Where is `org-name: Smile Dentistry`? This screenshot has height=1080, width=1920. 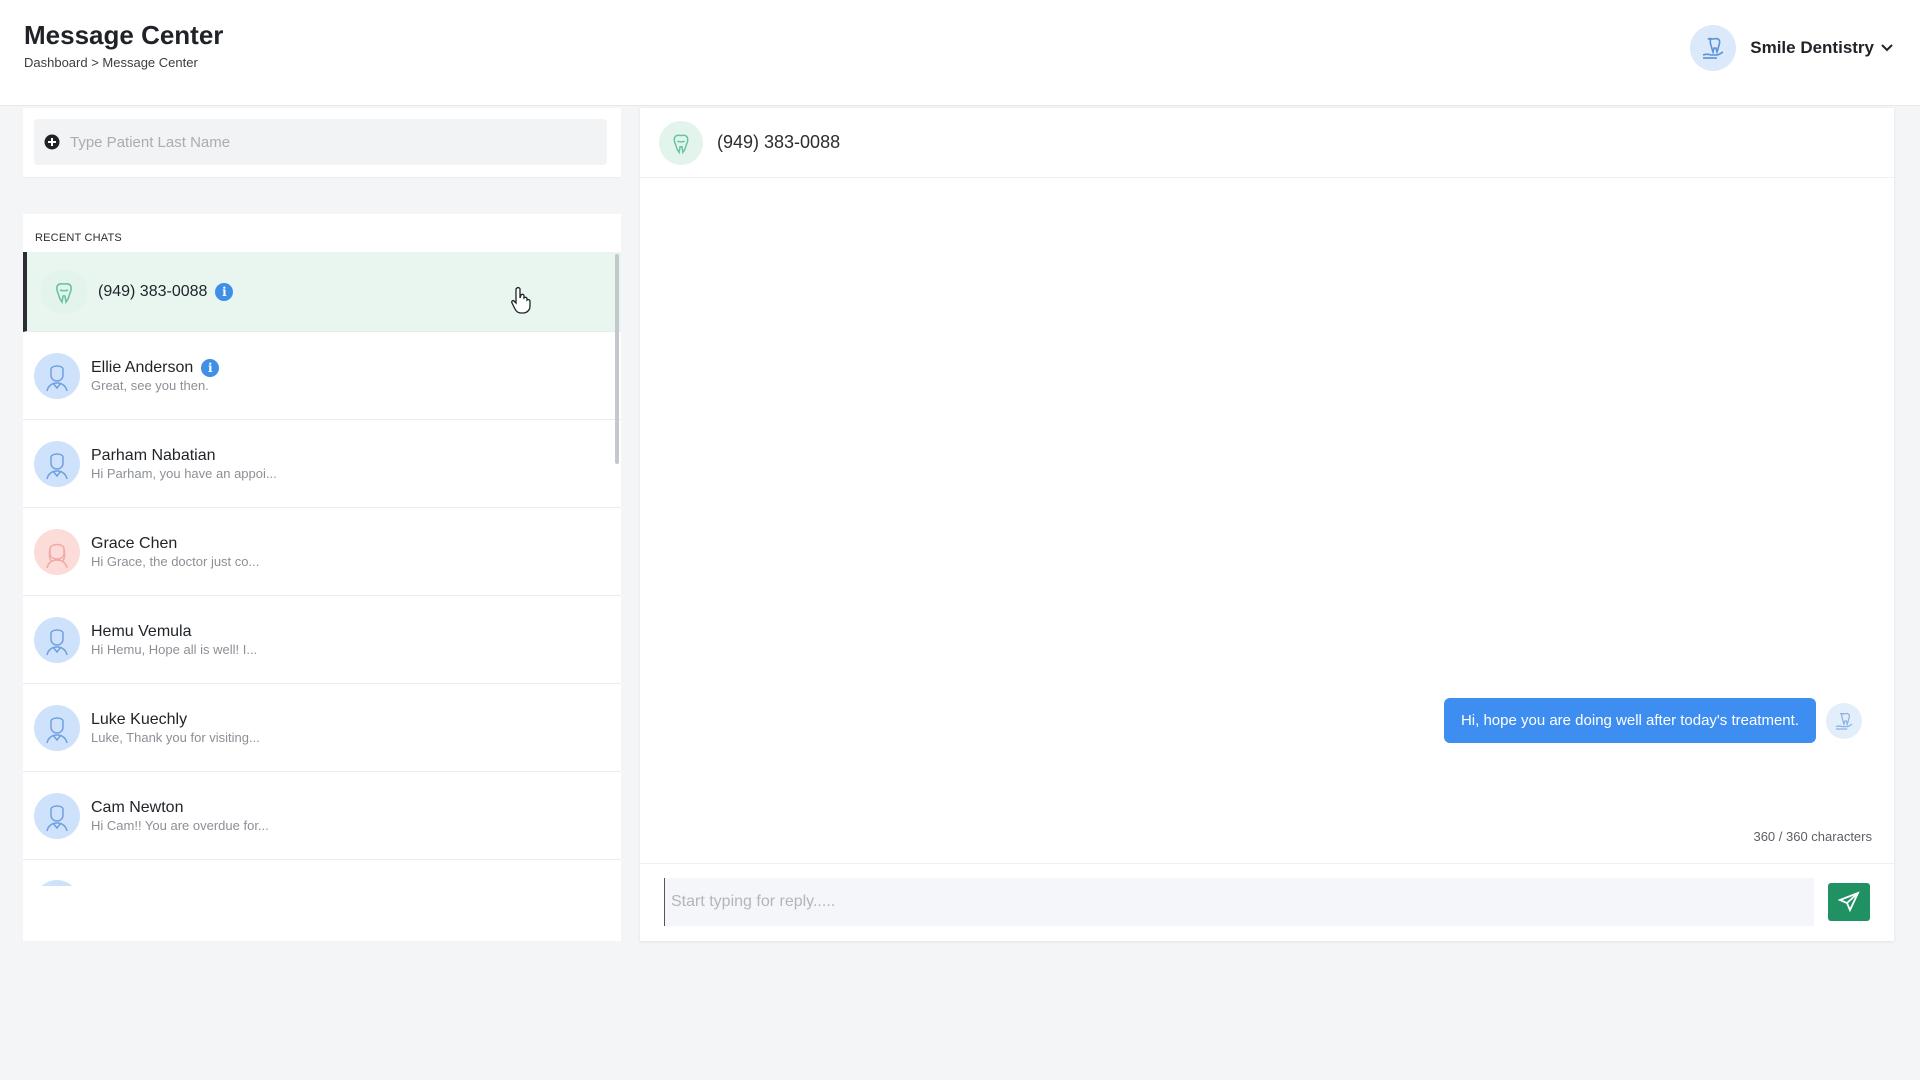 org-name: Smile Dentistry is located at coordinates (1812, 47).